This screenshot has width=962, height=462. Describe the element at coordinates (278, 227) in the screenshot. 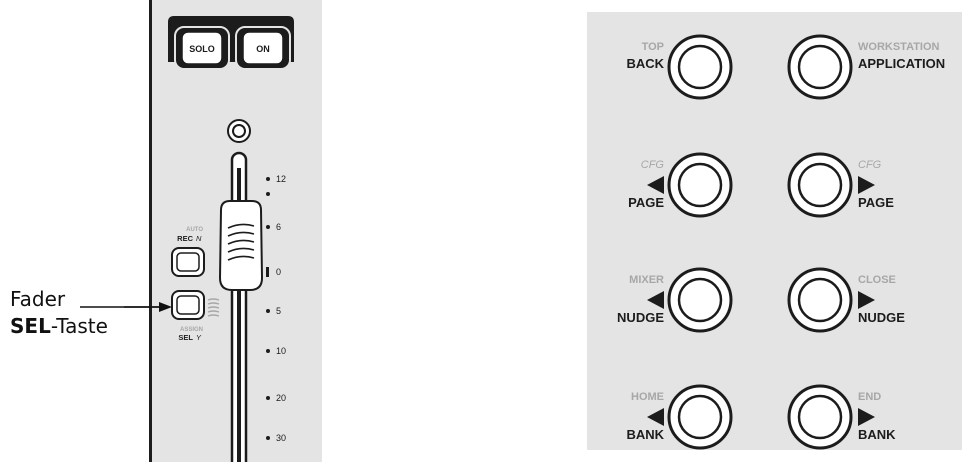

I see `scale-label: 6` at that location.